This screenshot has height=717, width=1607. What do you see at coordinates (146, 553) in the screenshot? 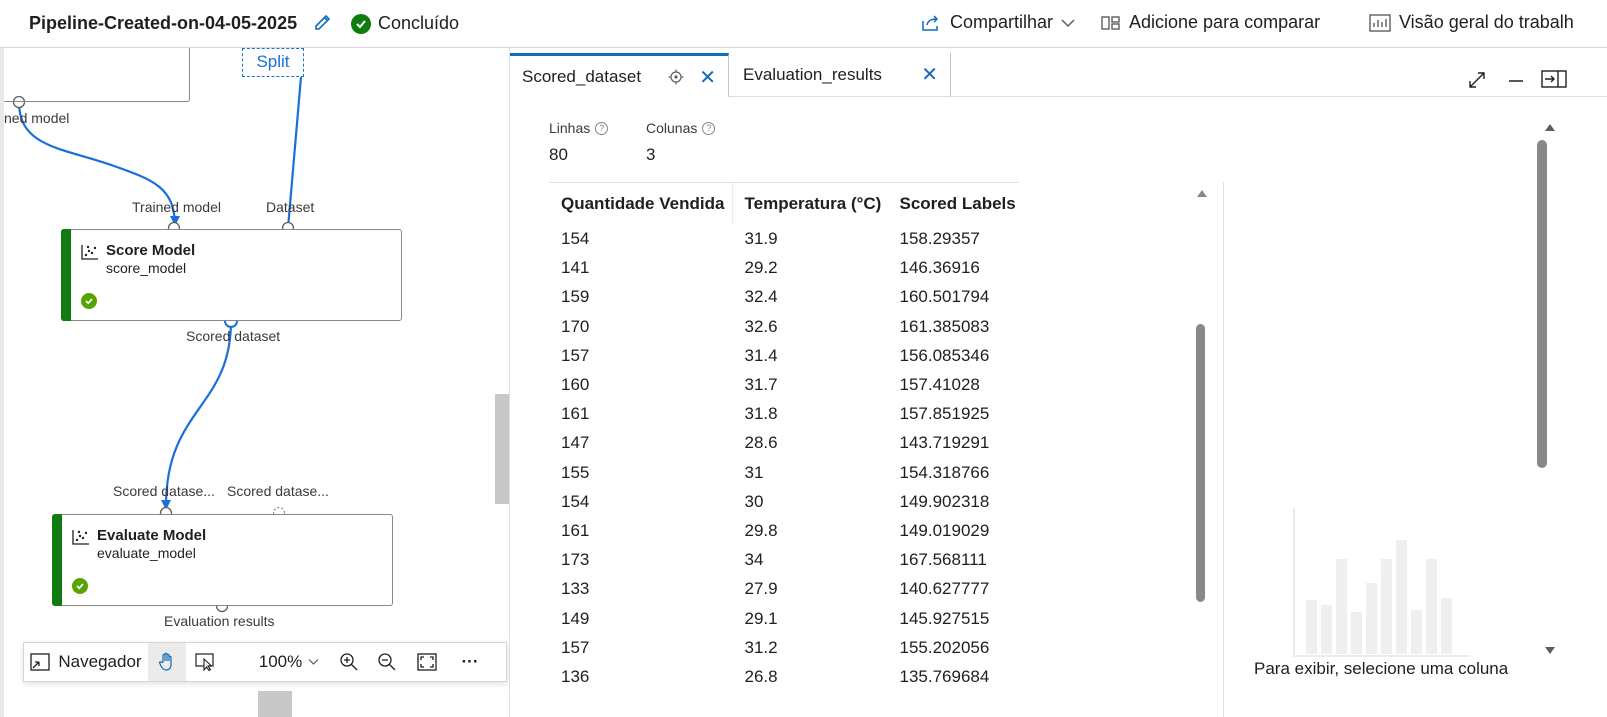
I see `module-subtitle: evaluate_model` at bounding box center [146, 553].